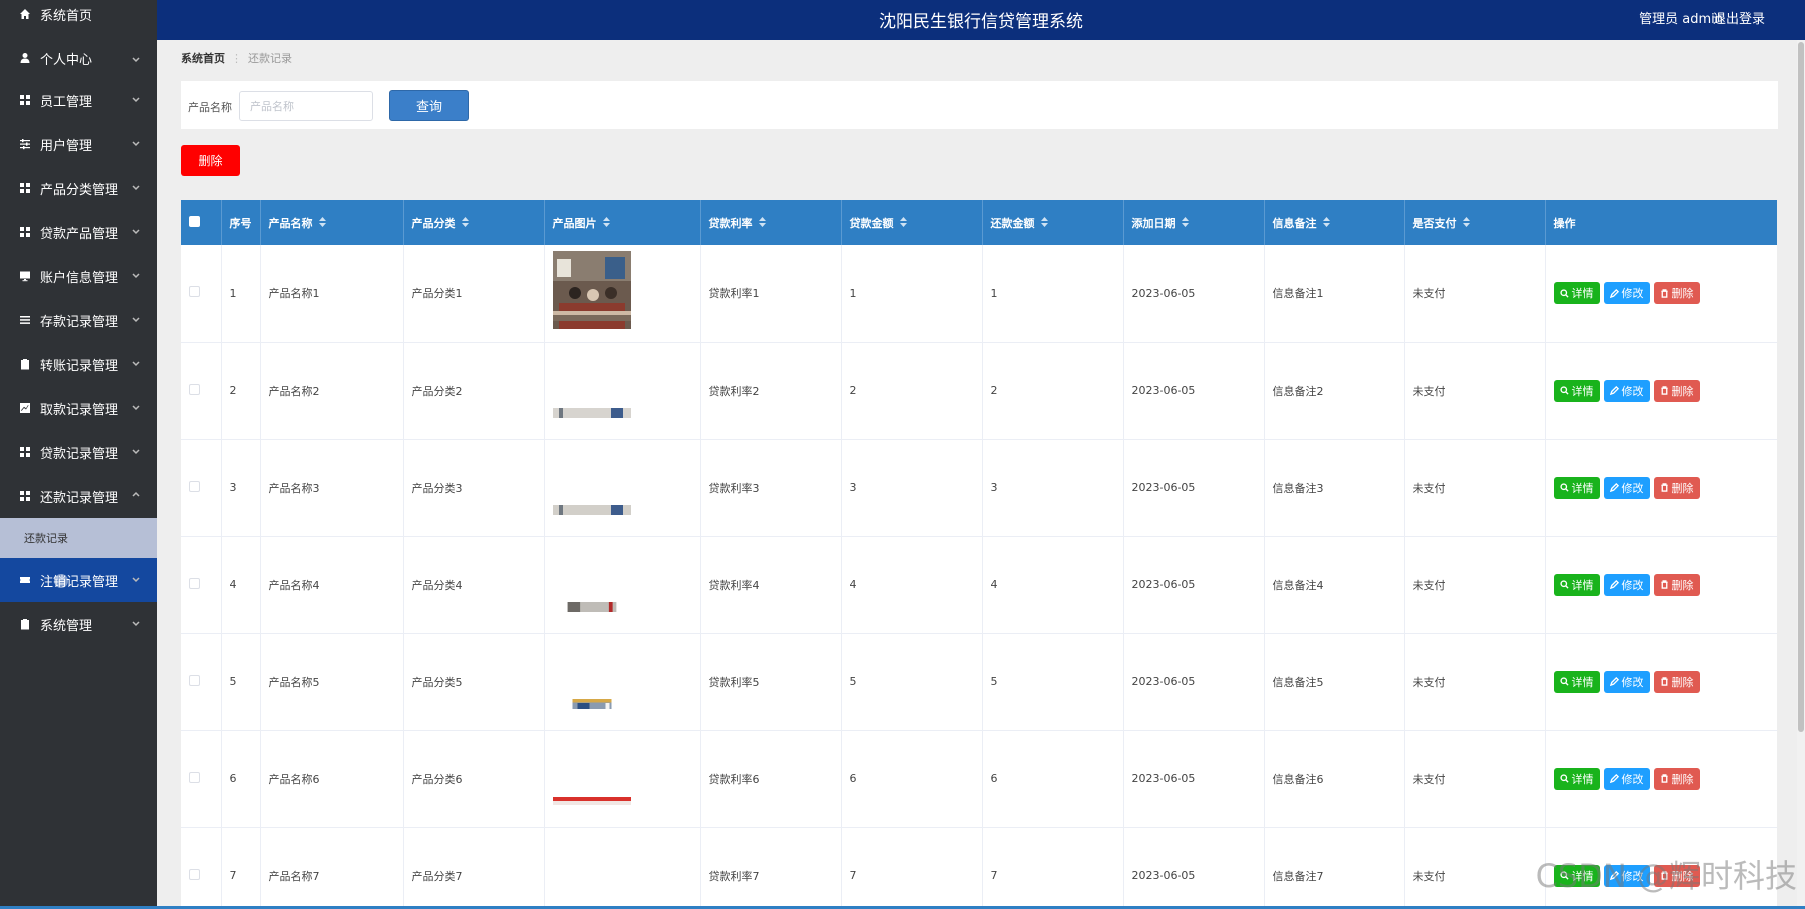 The height and width of the screenshot is (909, 1805). I want to click on loan-amount-cell-text: 5, so click(853, 681).